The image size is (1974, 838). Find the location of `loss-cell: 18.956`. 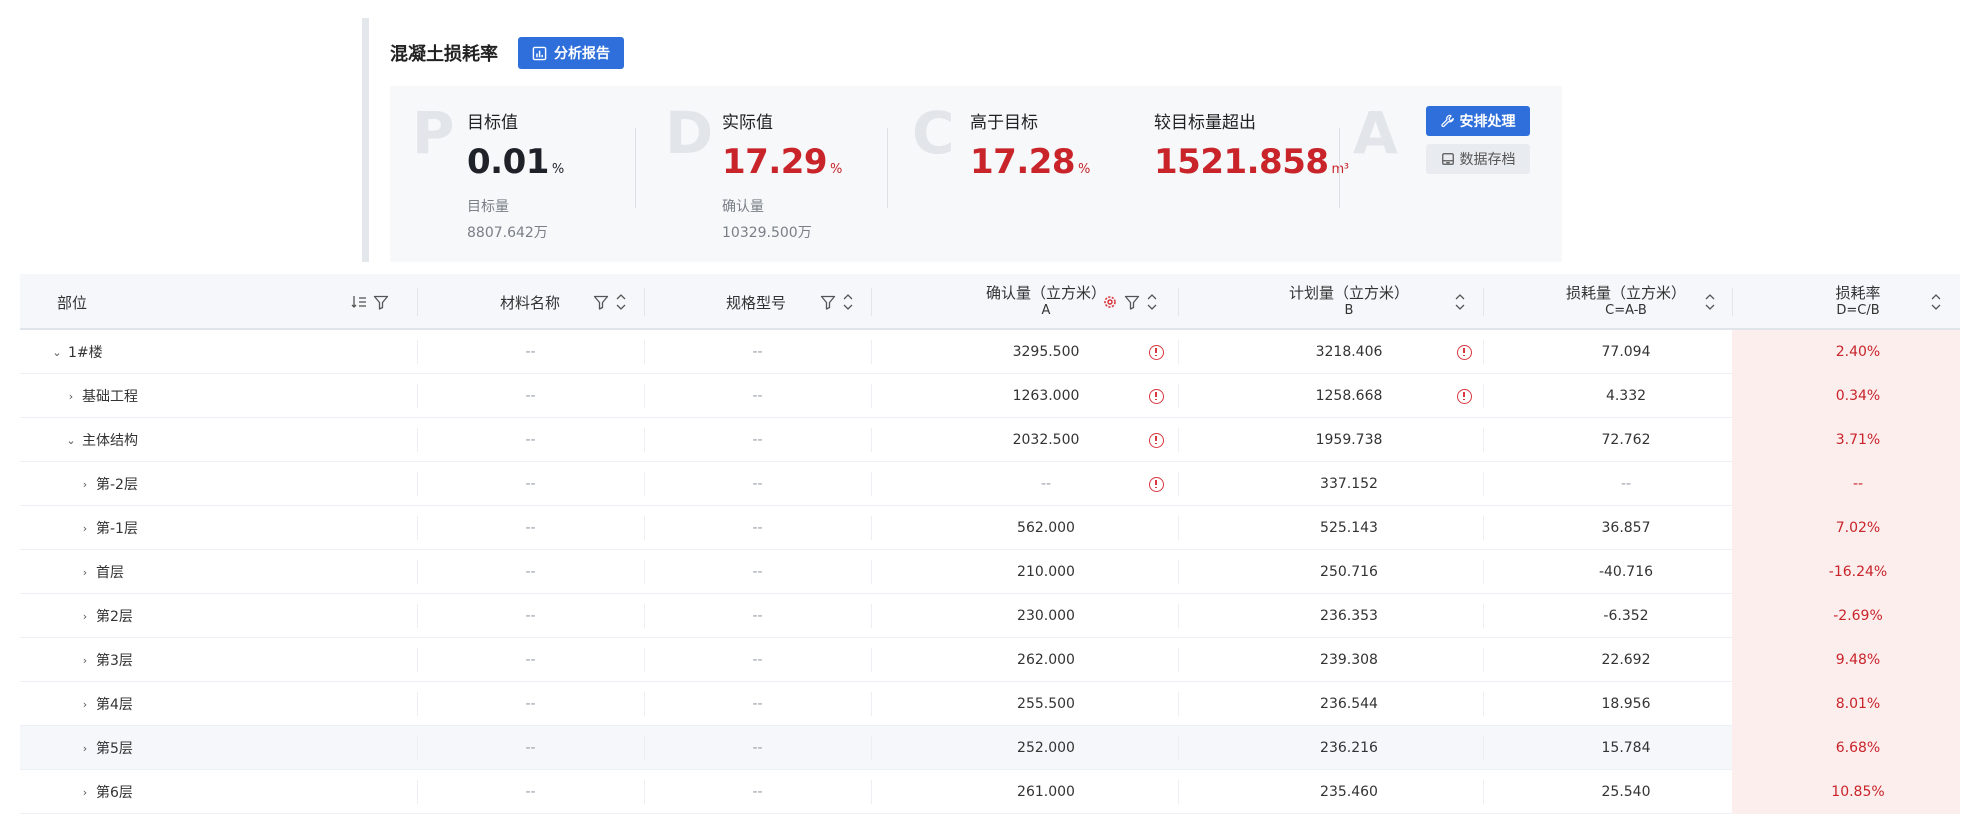

loss-cell: 18.956 is located at coordinates (1626, 704).